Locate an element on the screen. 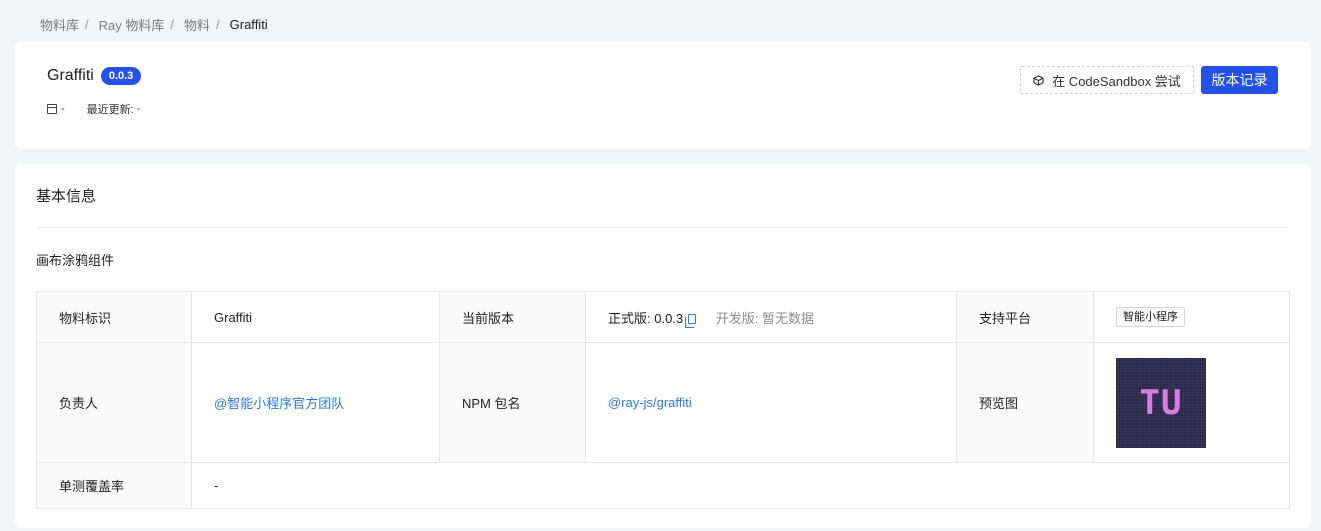 Image resolution: width=1321 pixels, height=531 pixels. copy-icon is located at coordinates (691, 320).